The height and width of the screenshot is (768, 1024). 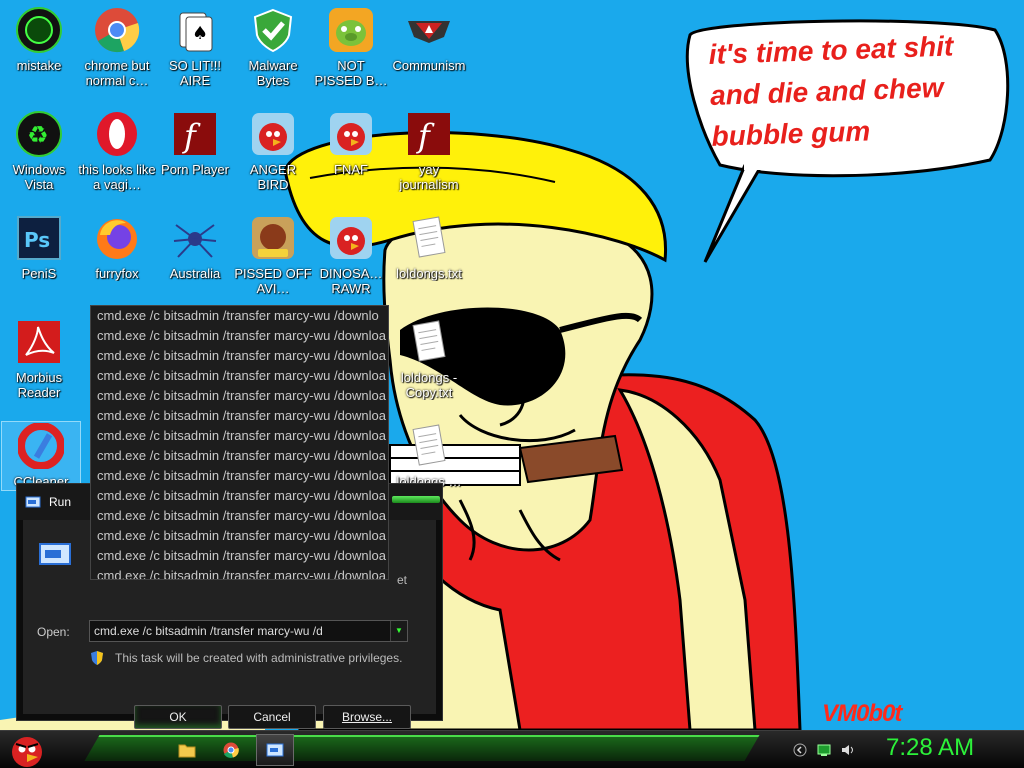 I want to click on svg-text: Ps, so click(x=37, y=240).